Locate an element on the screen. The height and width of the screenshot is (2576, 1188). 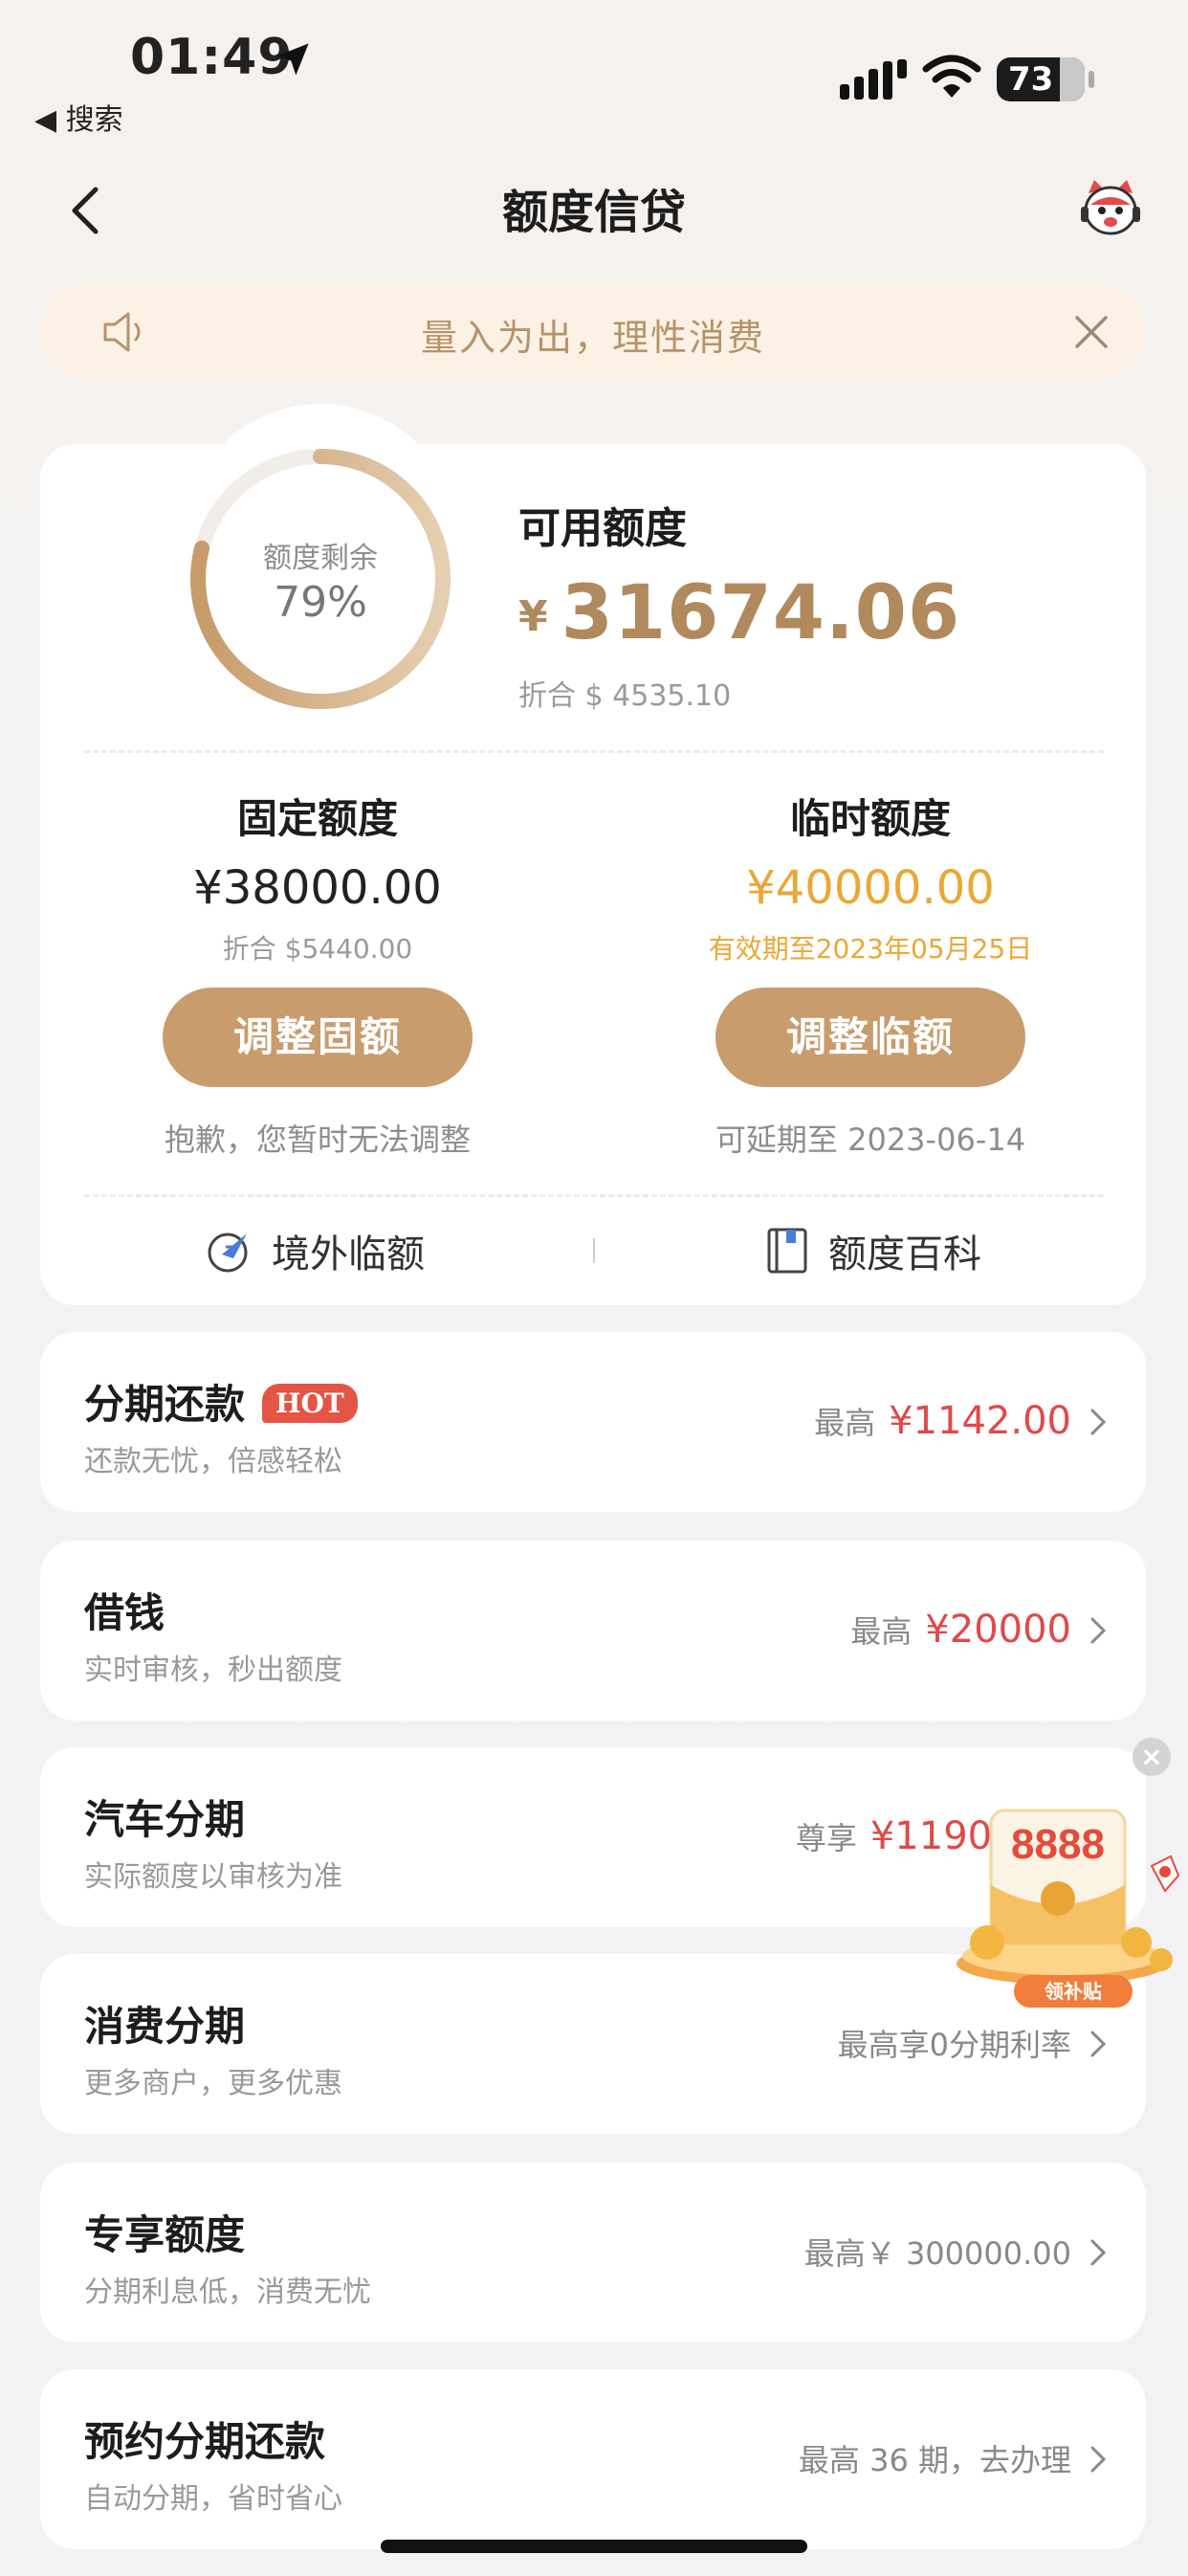
fixed-credit-usd: 折合 $5440.00 is located at coordinates (317, 949).